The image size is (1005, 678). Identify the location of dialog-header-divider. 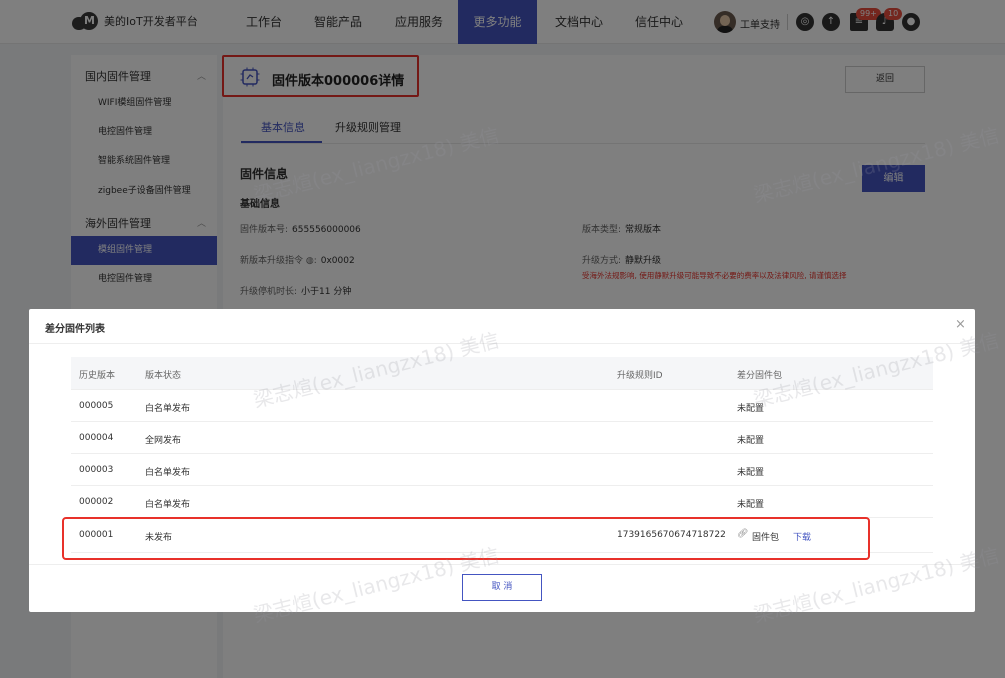
(502, 343).